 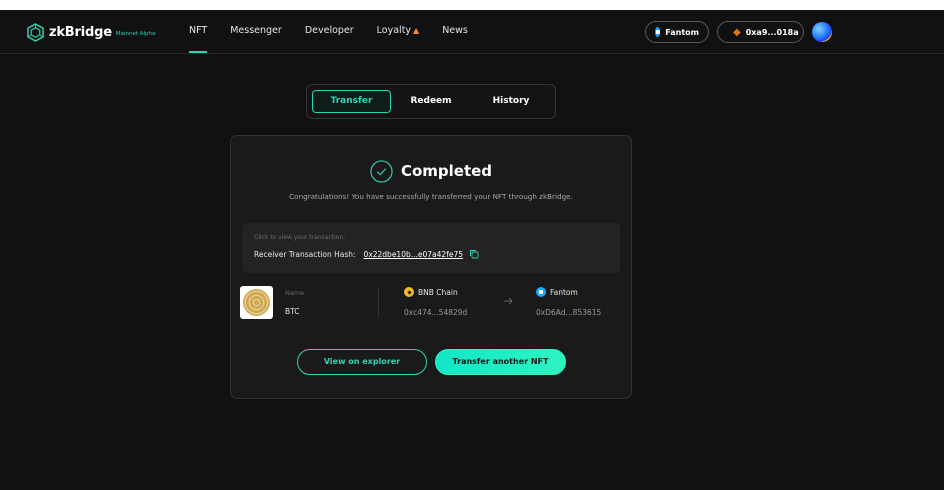 I want to click on btc-coin-image, so click(x=256, y=302).